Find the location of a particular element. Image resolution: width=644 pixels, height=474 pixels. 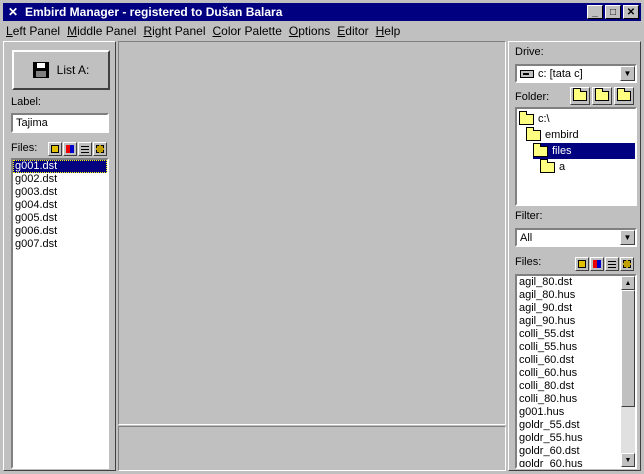

scroll-down-icon: ▼ is located at coordinates (628, 460).